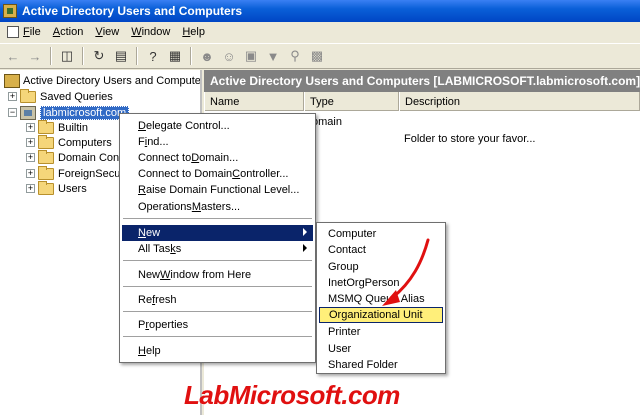 The height and width of the screenshot is (415, 640). What do you see at coordinates (35, 56) in the screenshot?
I see `forward-icon: →` at bounding box center [35, 56].